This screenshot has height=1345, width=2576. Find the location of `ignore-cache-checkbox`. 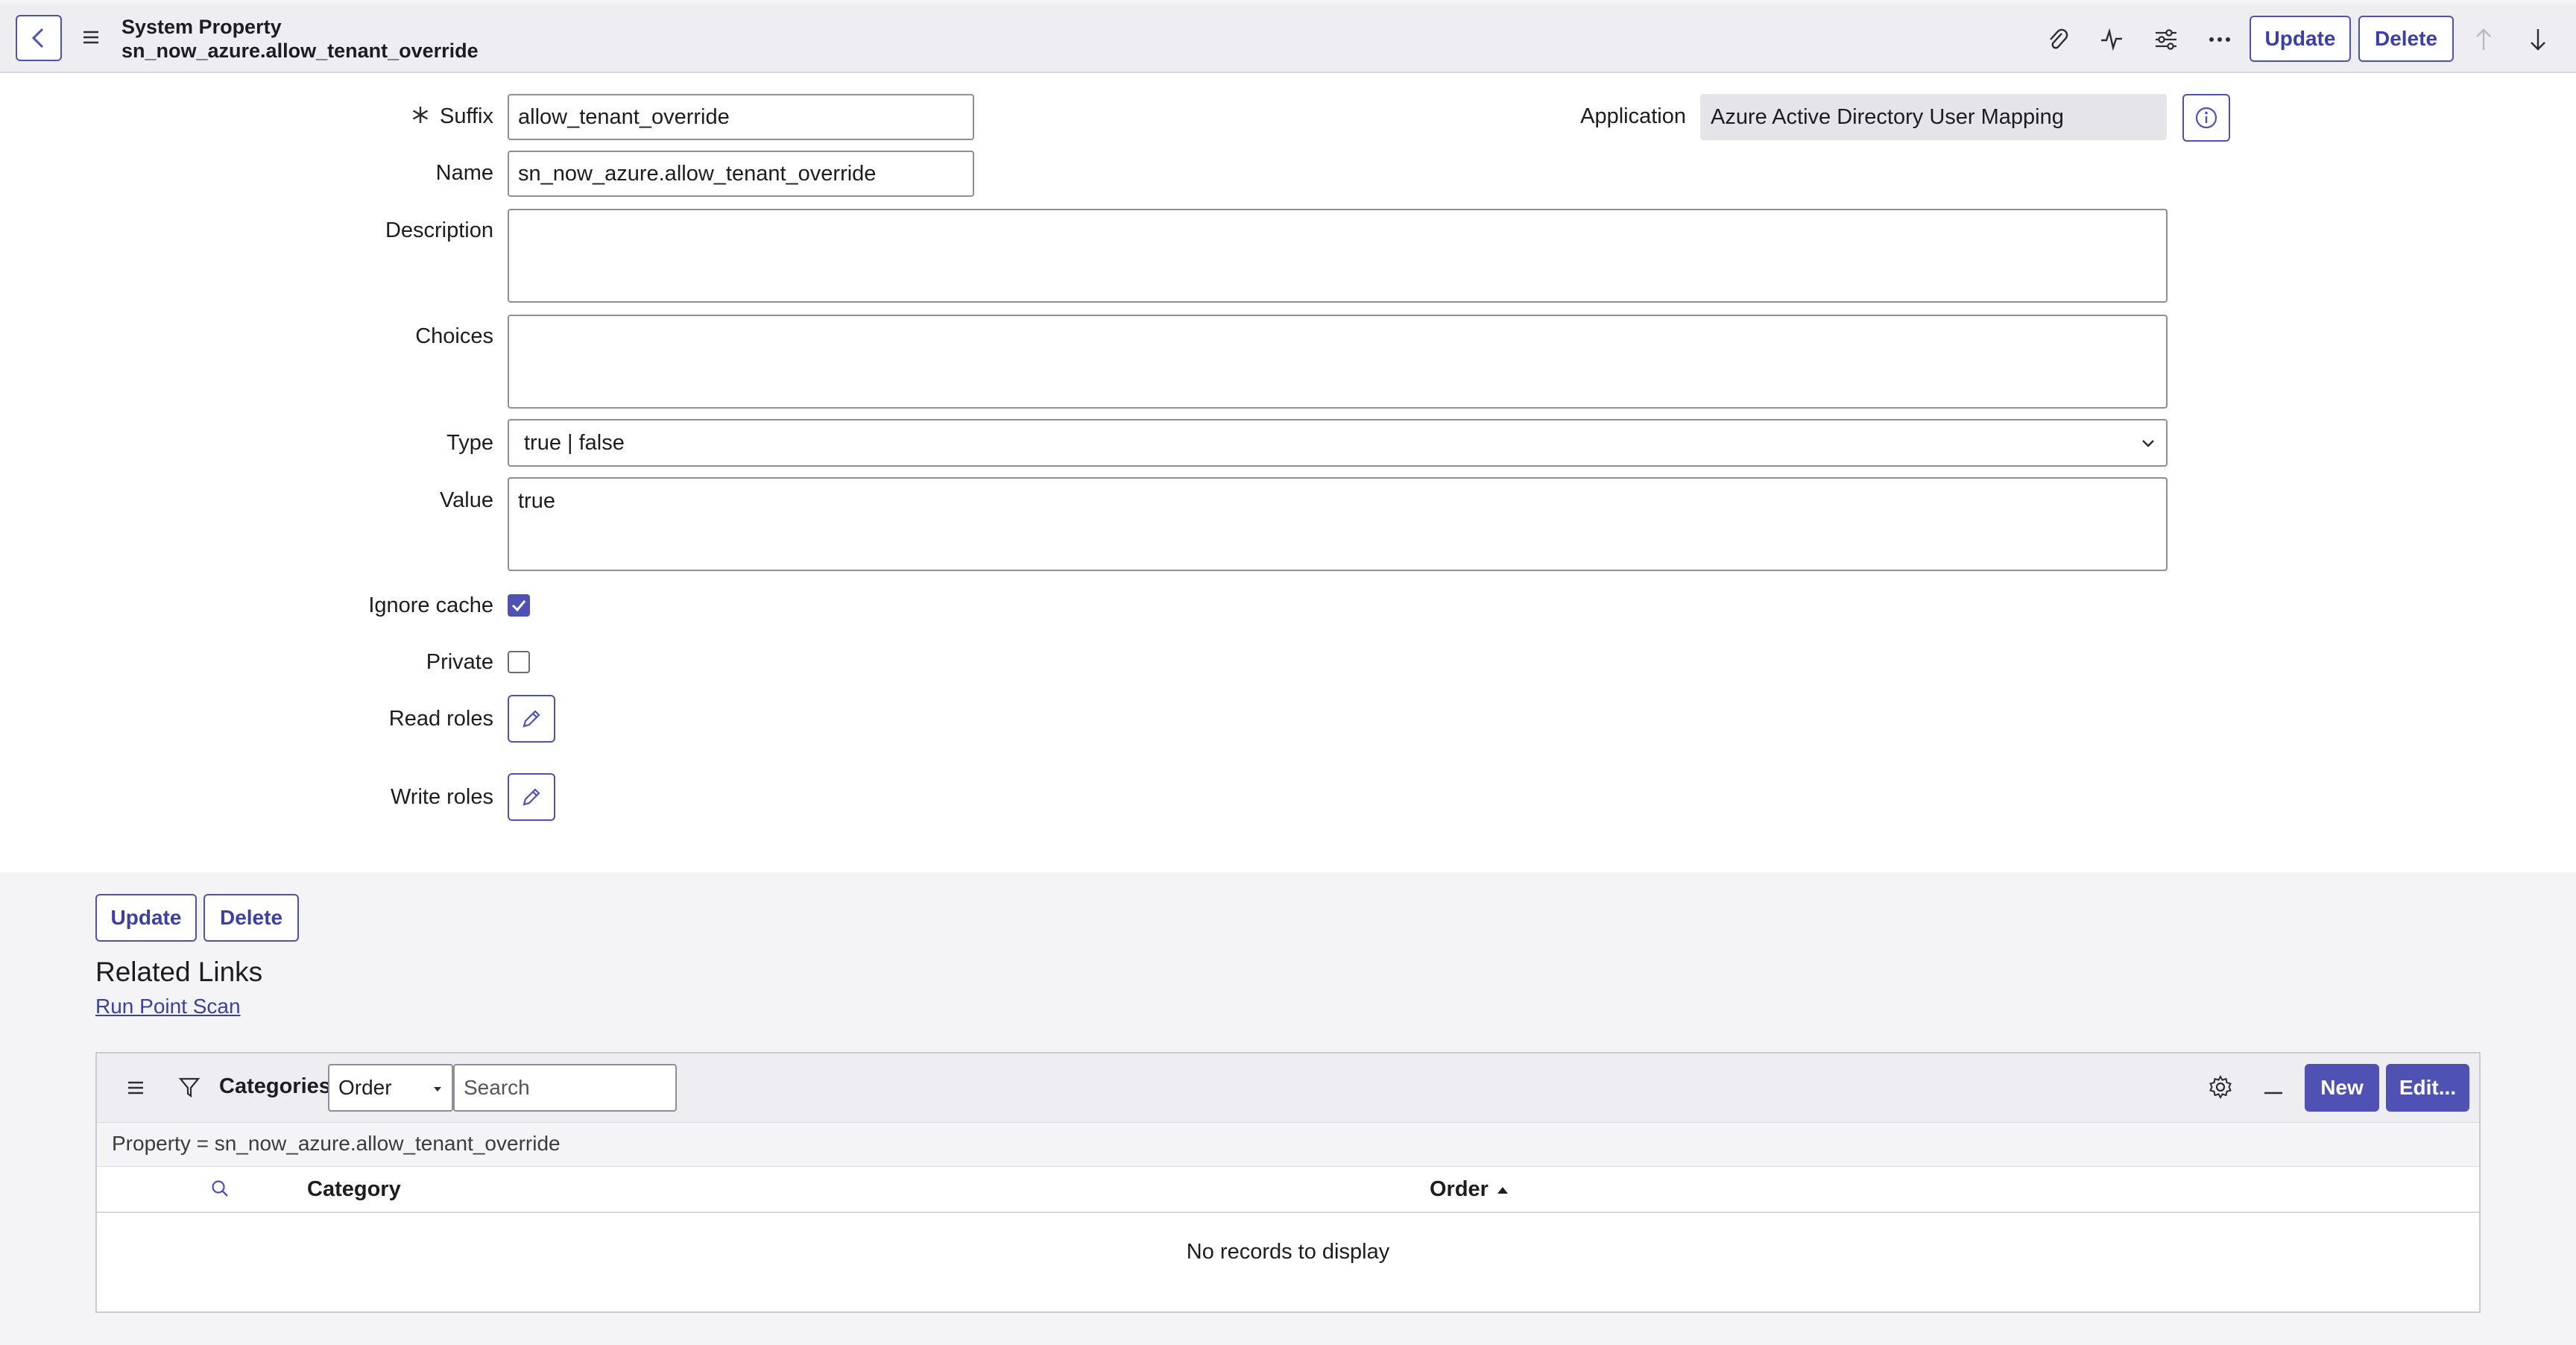

ignore-cache-checkbox is located at coordinates (519, 605).